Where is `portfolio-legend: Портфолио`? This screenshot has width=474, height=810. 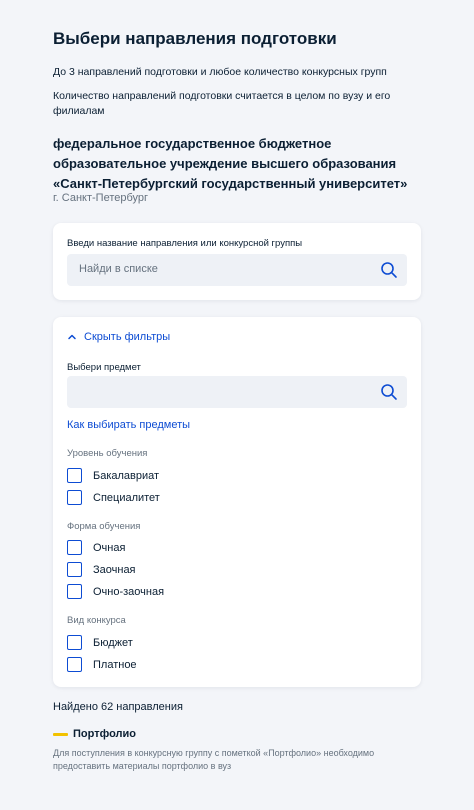
portfolio-legend: Портфолио is located at coordinates (94, 734).